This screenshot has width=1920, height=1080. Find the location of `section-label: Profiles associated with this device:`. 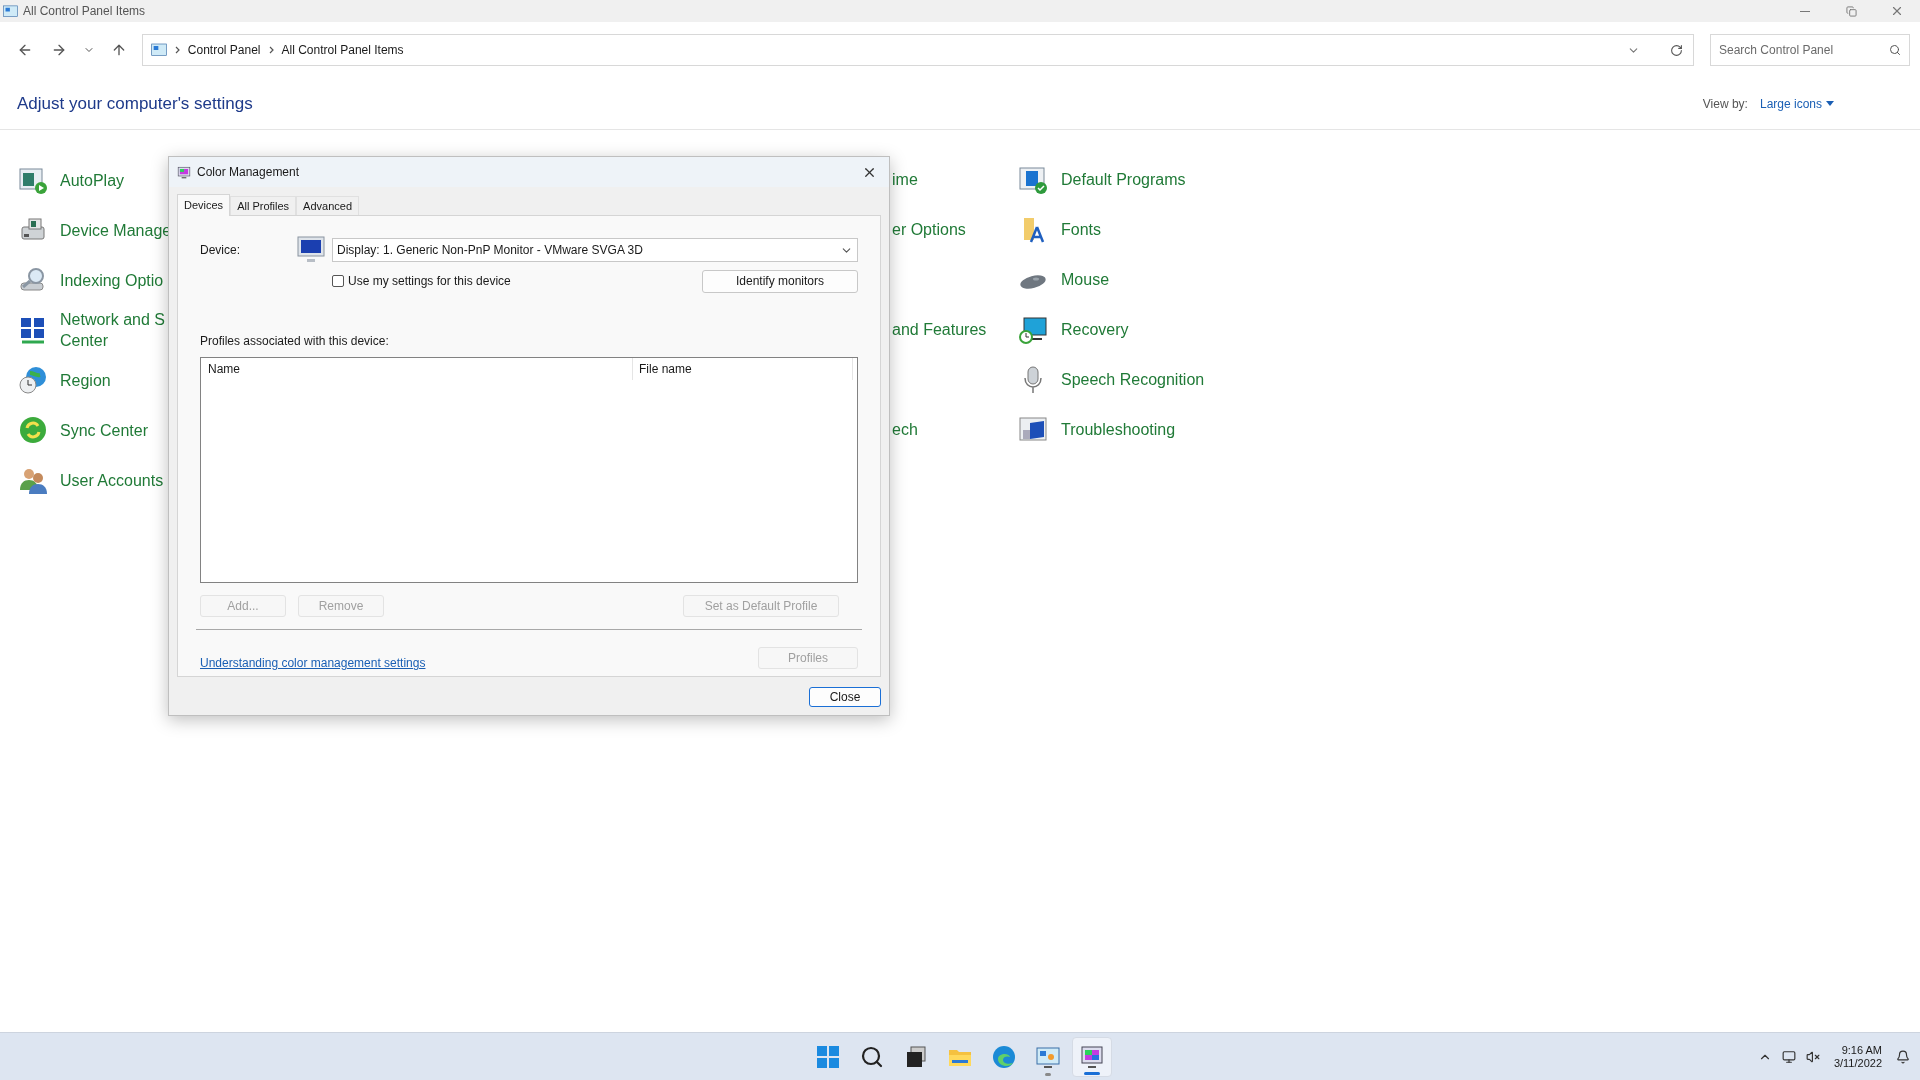

section-label: Profiles associated with this device: is located at coordinates (295, 341).